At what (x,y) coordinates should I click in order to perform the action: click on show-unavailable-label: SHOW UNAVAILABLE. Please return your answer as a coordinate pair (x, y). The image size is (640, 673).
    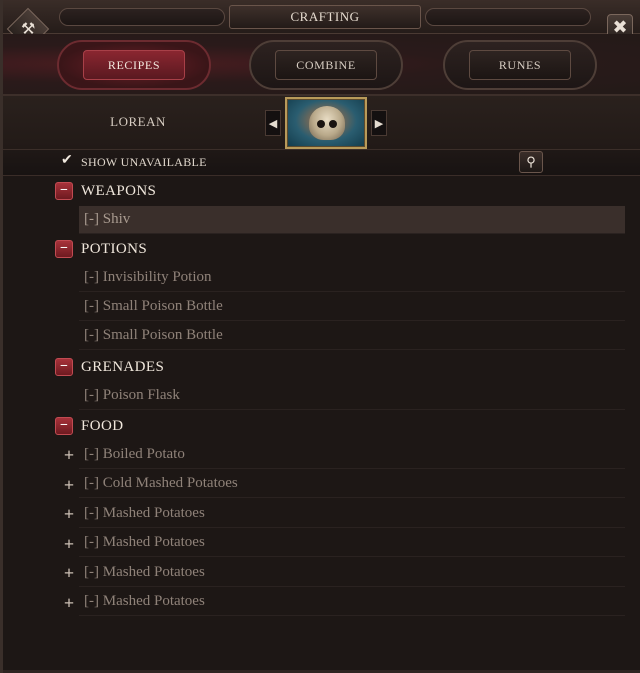
    Looking at the image, I should click on (144, 162).